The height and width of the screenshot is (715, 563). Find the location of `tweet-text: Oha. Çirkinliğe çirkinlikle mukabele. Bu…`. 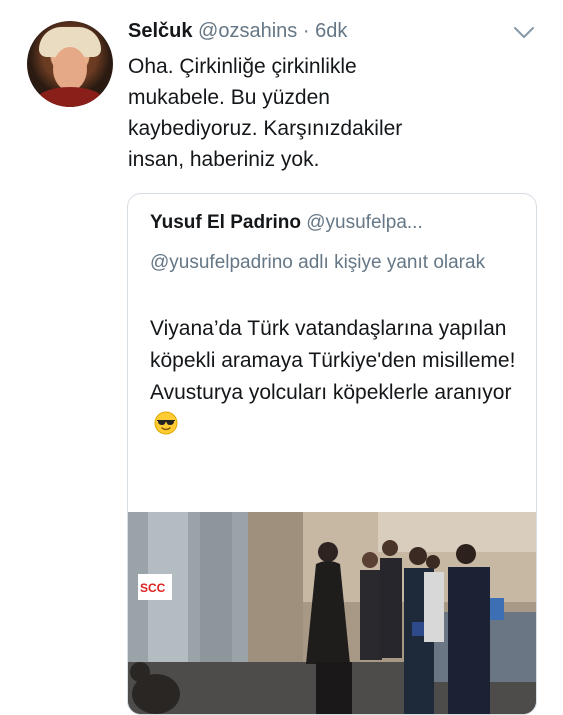

tweet-text: Oha. Çirkinliğe çirkinlikle mukabele. Bu… is located at coordinates (265, 113).